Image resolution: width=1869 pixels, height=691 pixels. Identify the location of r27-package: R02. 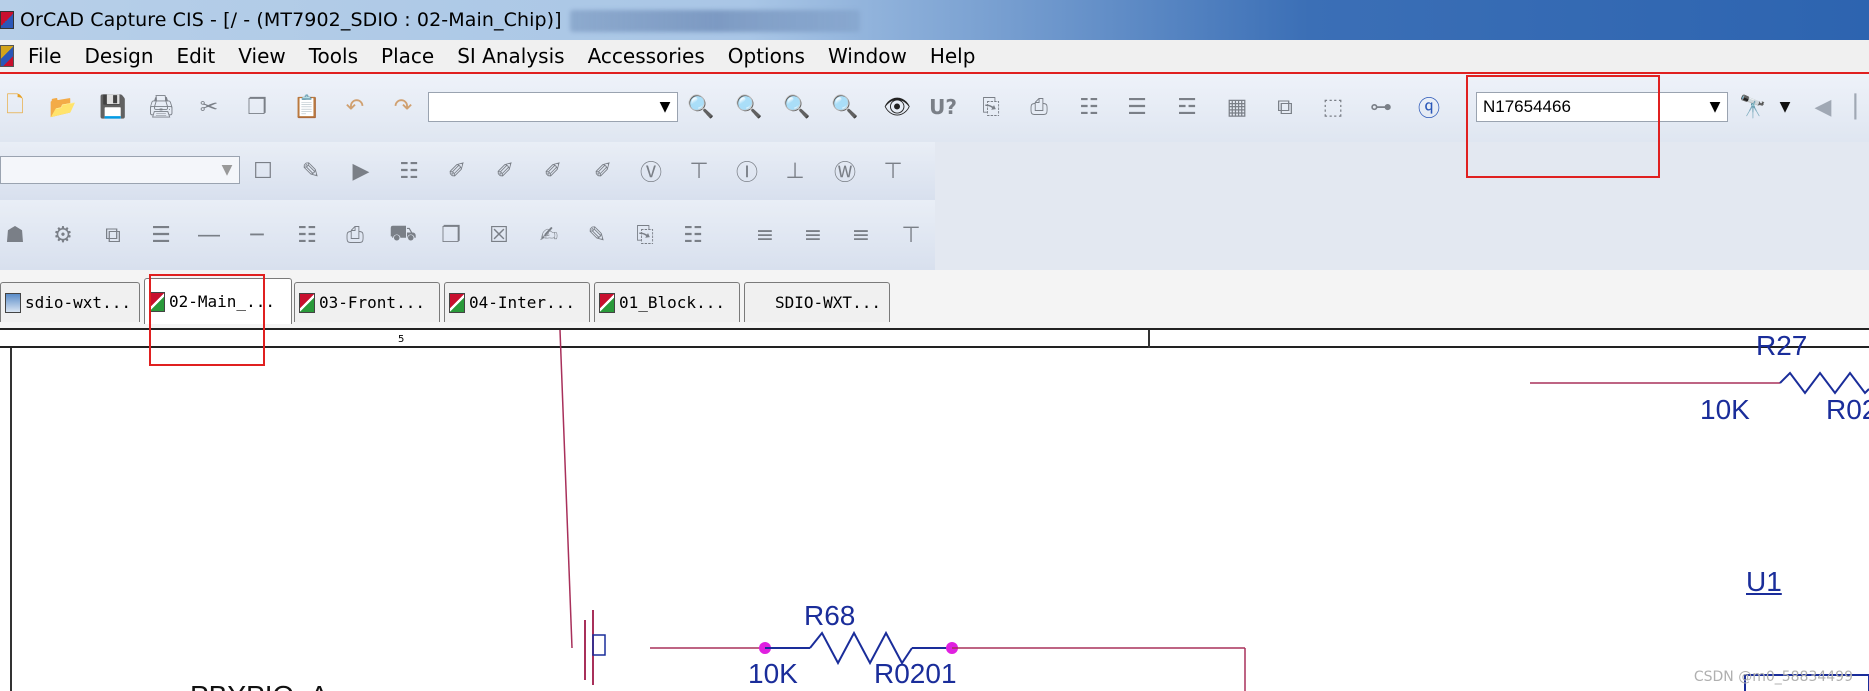
(1847, 410).